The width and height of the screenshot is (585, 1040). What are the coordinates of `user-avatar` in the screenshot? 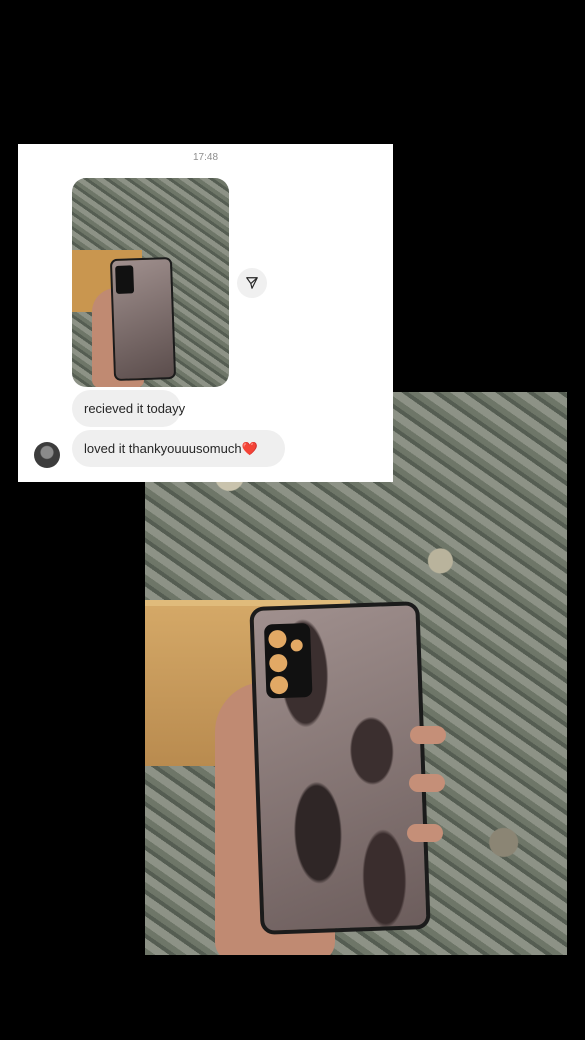 It's located at (47, 455).